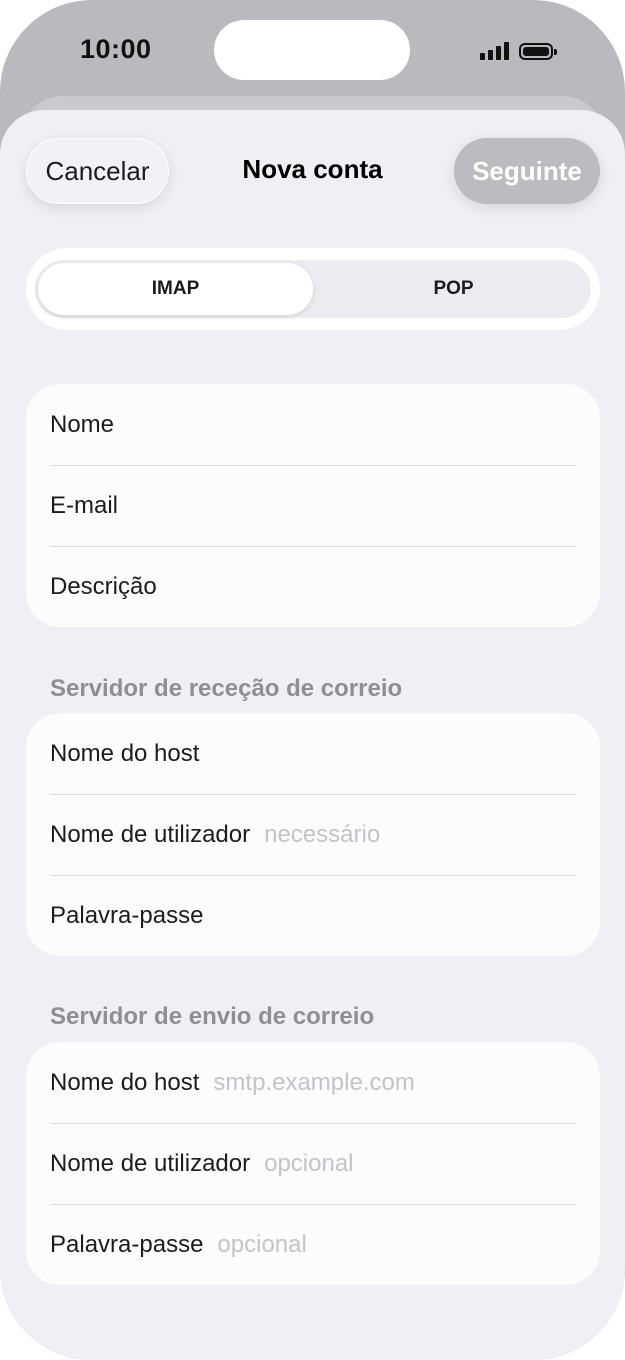 This screenshot has width=625, height=1360. I want to click on outgoing-hostname-field: Nome do host smtp.example.com, so click(313, 1082).